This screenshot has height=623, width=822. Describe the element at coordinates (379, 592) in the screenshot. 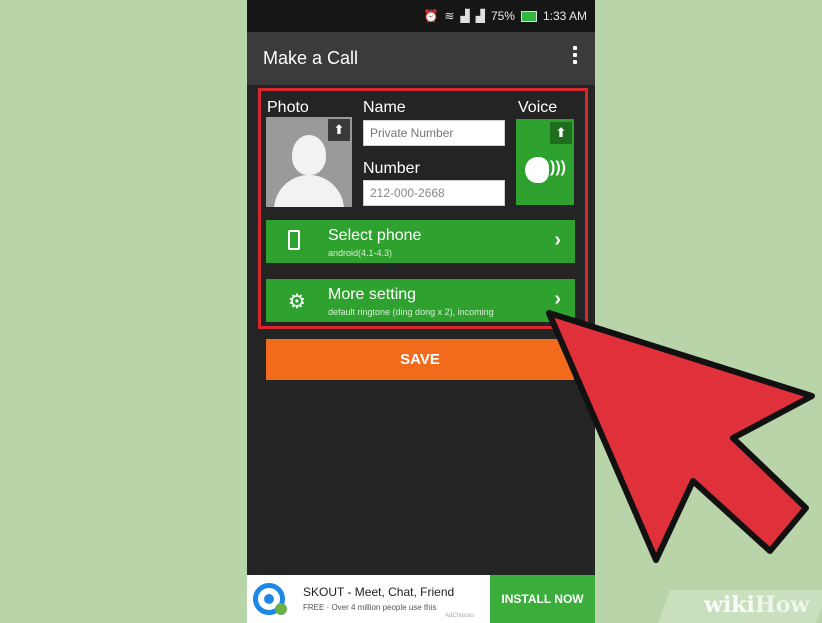

I see `ad-title: SKOUT - Meet, Chat, Friend` at that location.